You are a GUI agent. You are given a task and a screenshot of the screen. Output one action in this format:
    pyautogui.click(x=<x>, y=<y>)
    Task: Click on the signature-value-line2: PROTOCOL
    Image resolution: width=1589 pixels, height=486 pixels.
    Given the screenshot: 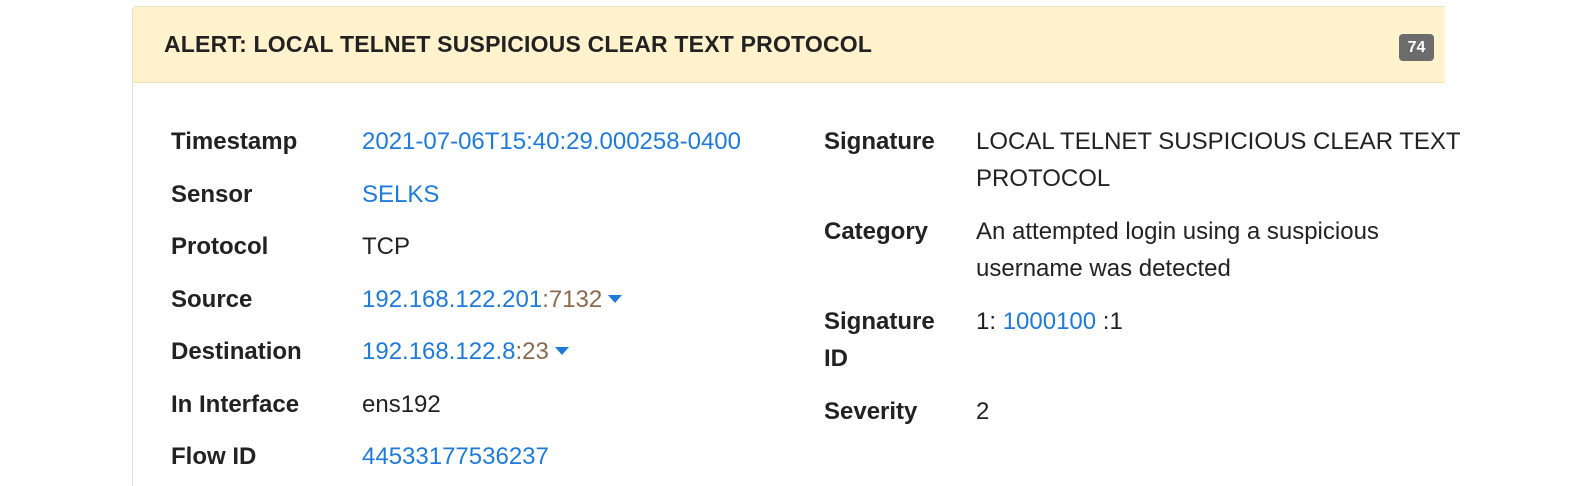 What is the action you would take?
    pyautogui.click(x=1043, y=178)
    